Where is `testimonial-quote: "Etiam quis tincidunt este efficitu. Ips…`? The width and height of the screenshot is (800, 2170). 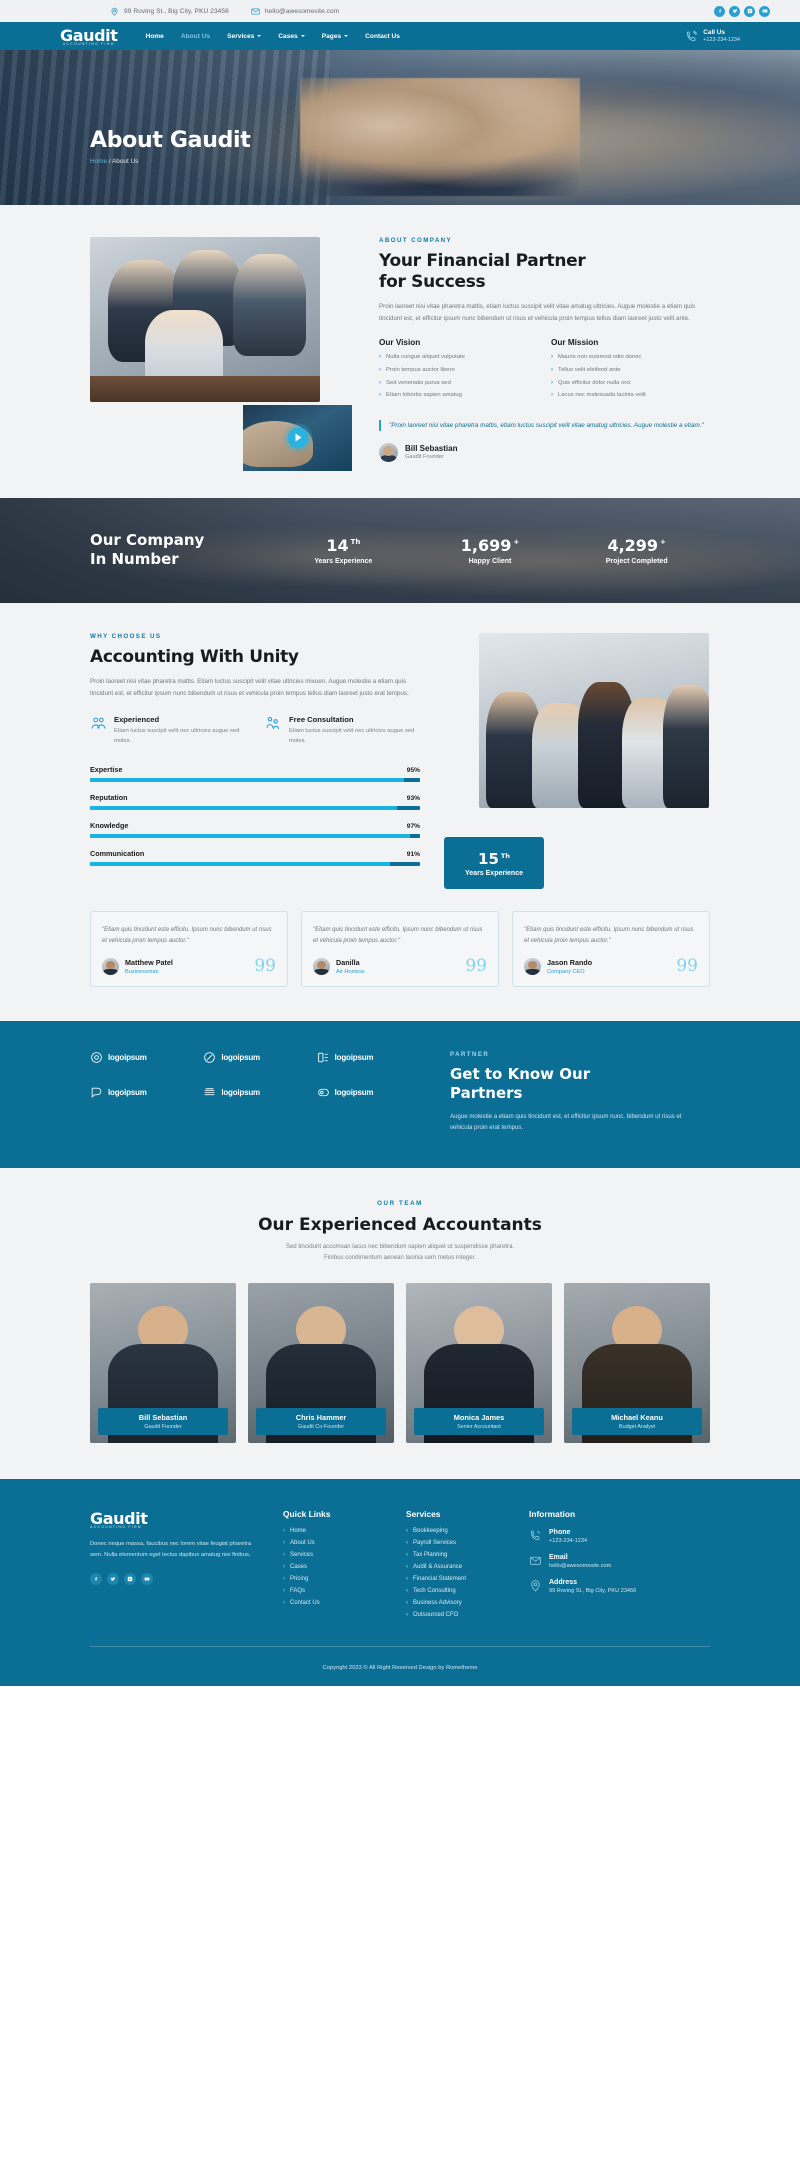 testimonial-quote: "Etiam quis tincidunt este efficitu. Ips… is located at coordinates (398, 935).